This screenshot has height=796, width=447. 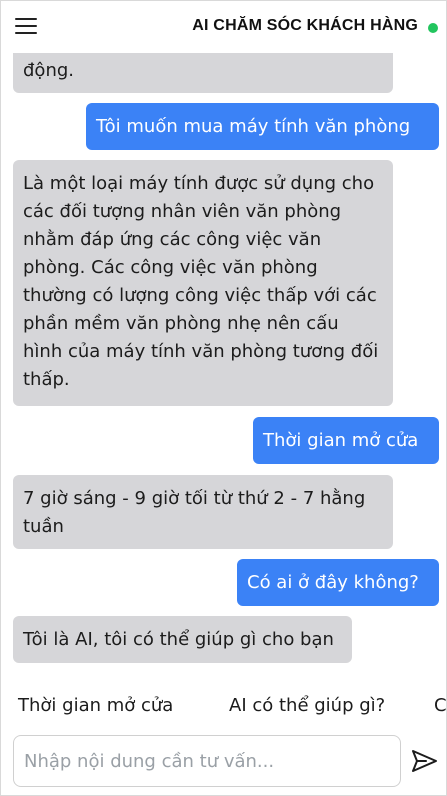 What do you see at coordinates (338, 582) in the screenshot?
I see `user-message: Có ai ở đây không?` at bounding box center [338, 582].